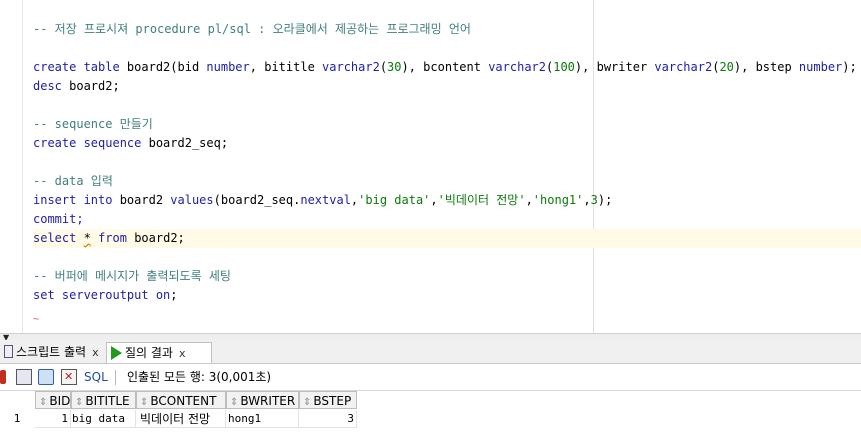  Describe the element at coordinates (182, 353) in the screenshot. I see `tab-query-result-close-button: x` at that location.